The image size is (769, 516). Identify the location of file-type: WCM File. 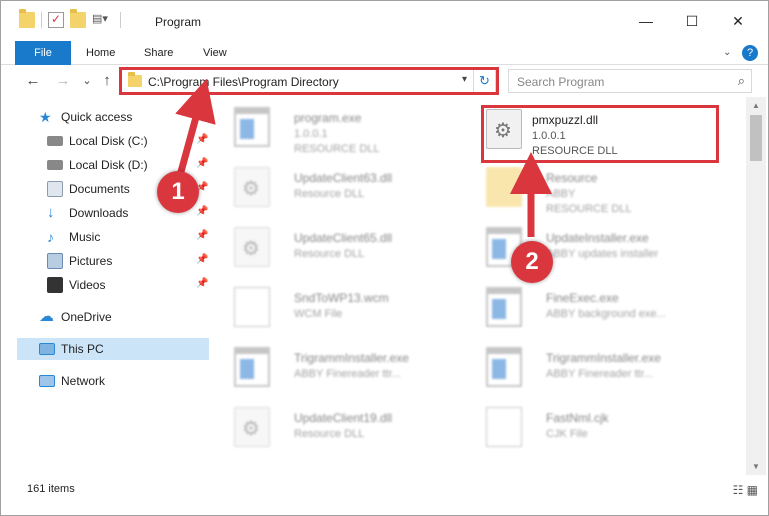
(318, 314).